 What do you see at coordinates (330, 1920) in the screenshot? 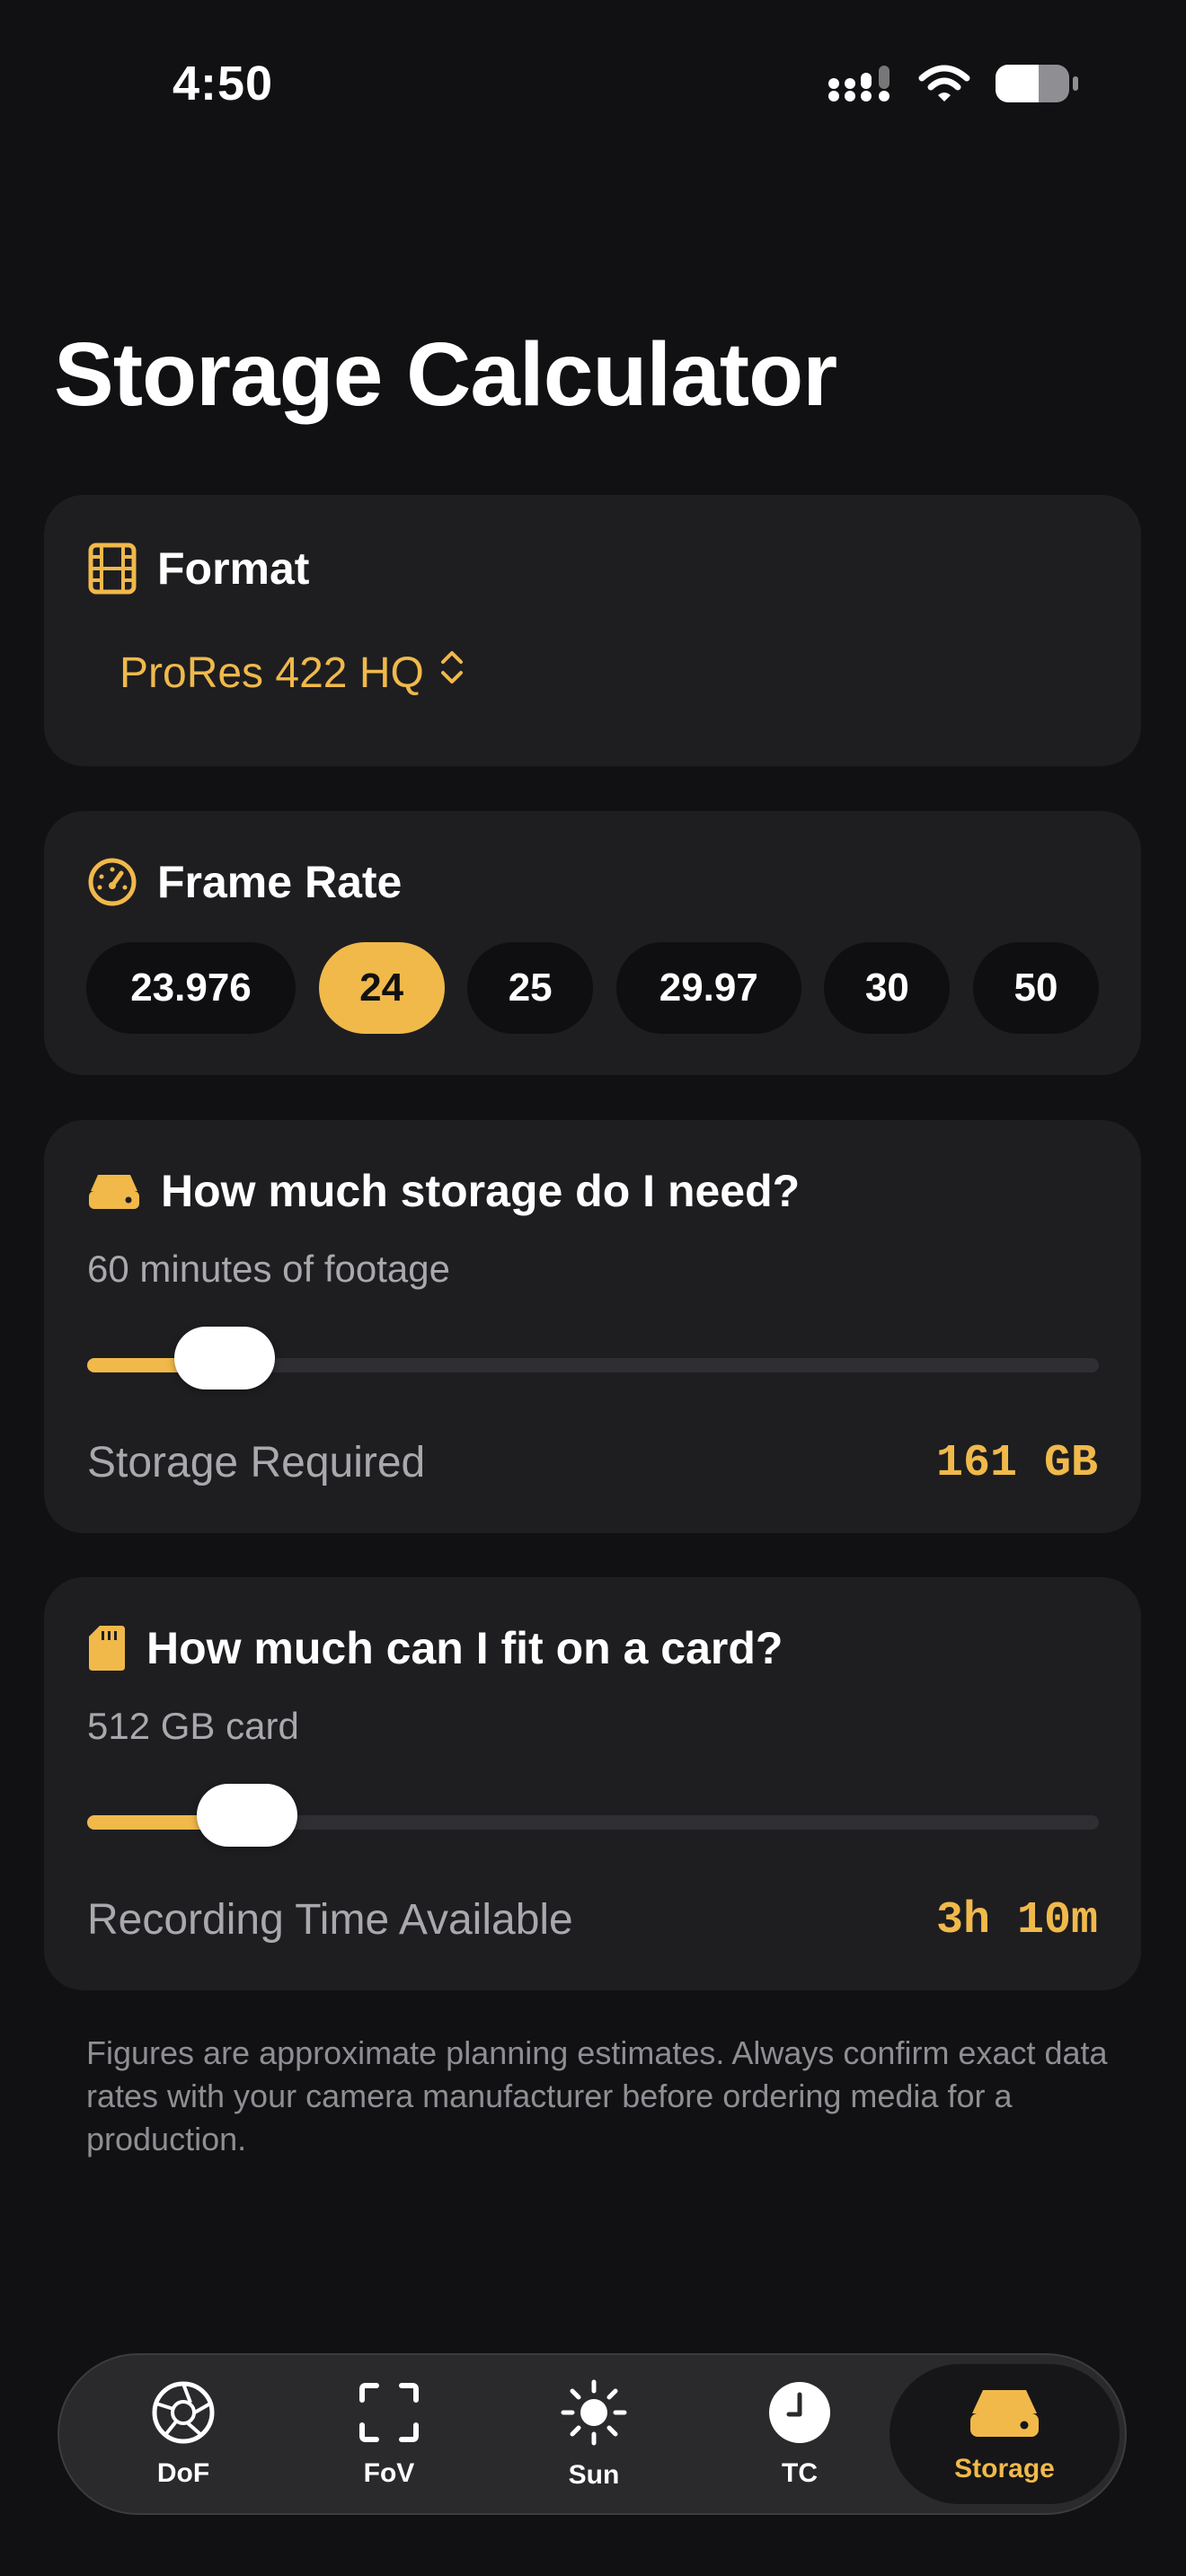
I see `recording-time-label: Recording Time Available` at bounding box center [330, 1920].